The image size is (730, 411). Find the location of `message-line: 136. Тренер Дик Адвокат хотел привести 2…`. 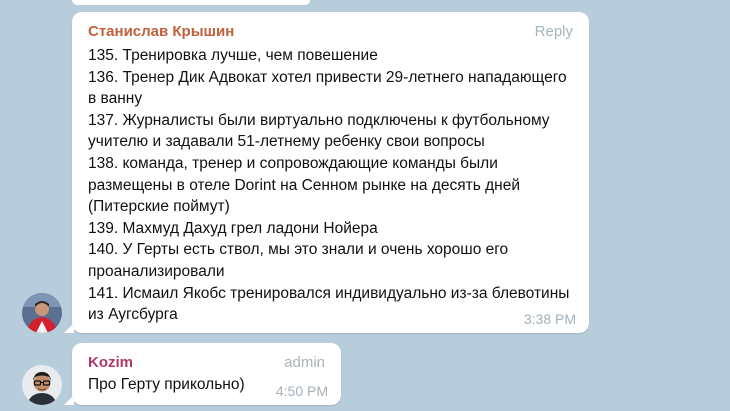

message-line: 136. Тренер Дик Адвокат хотел привести 2… is located at coordinates (327, 88).